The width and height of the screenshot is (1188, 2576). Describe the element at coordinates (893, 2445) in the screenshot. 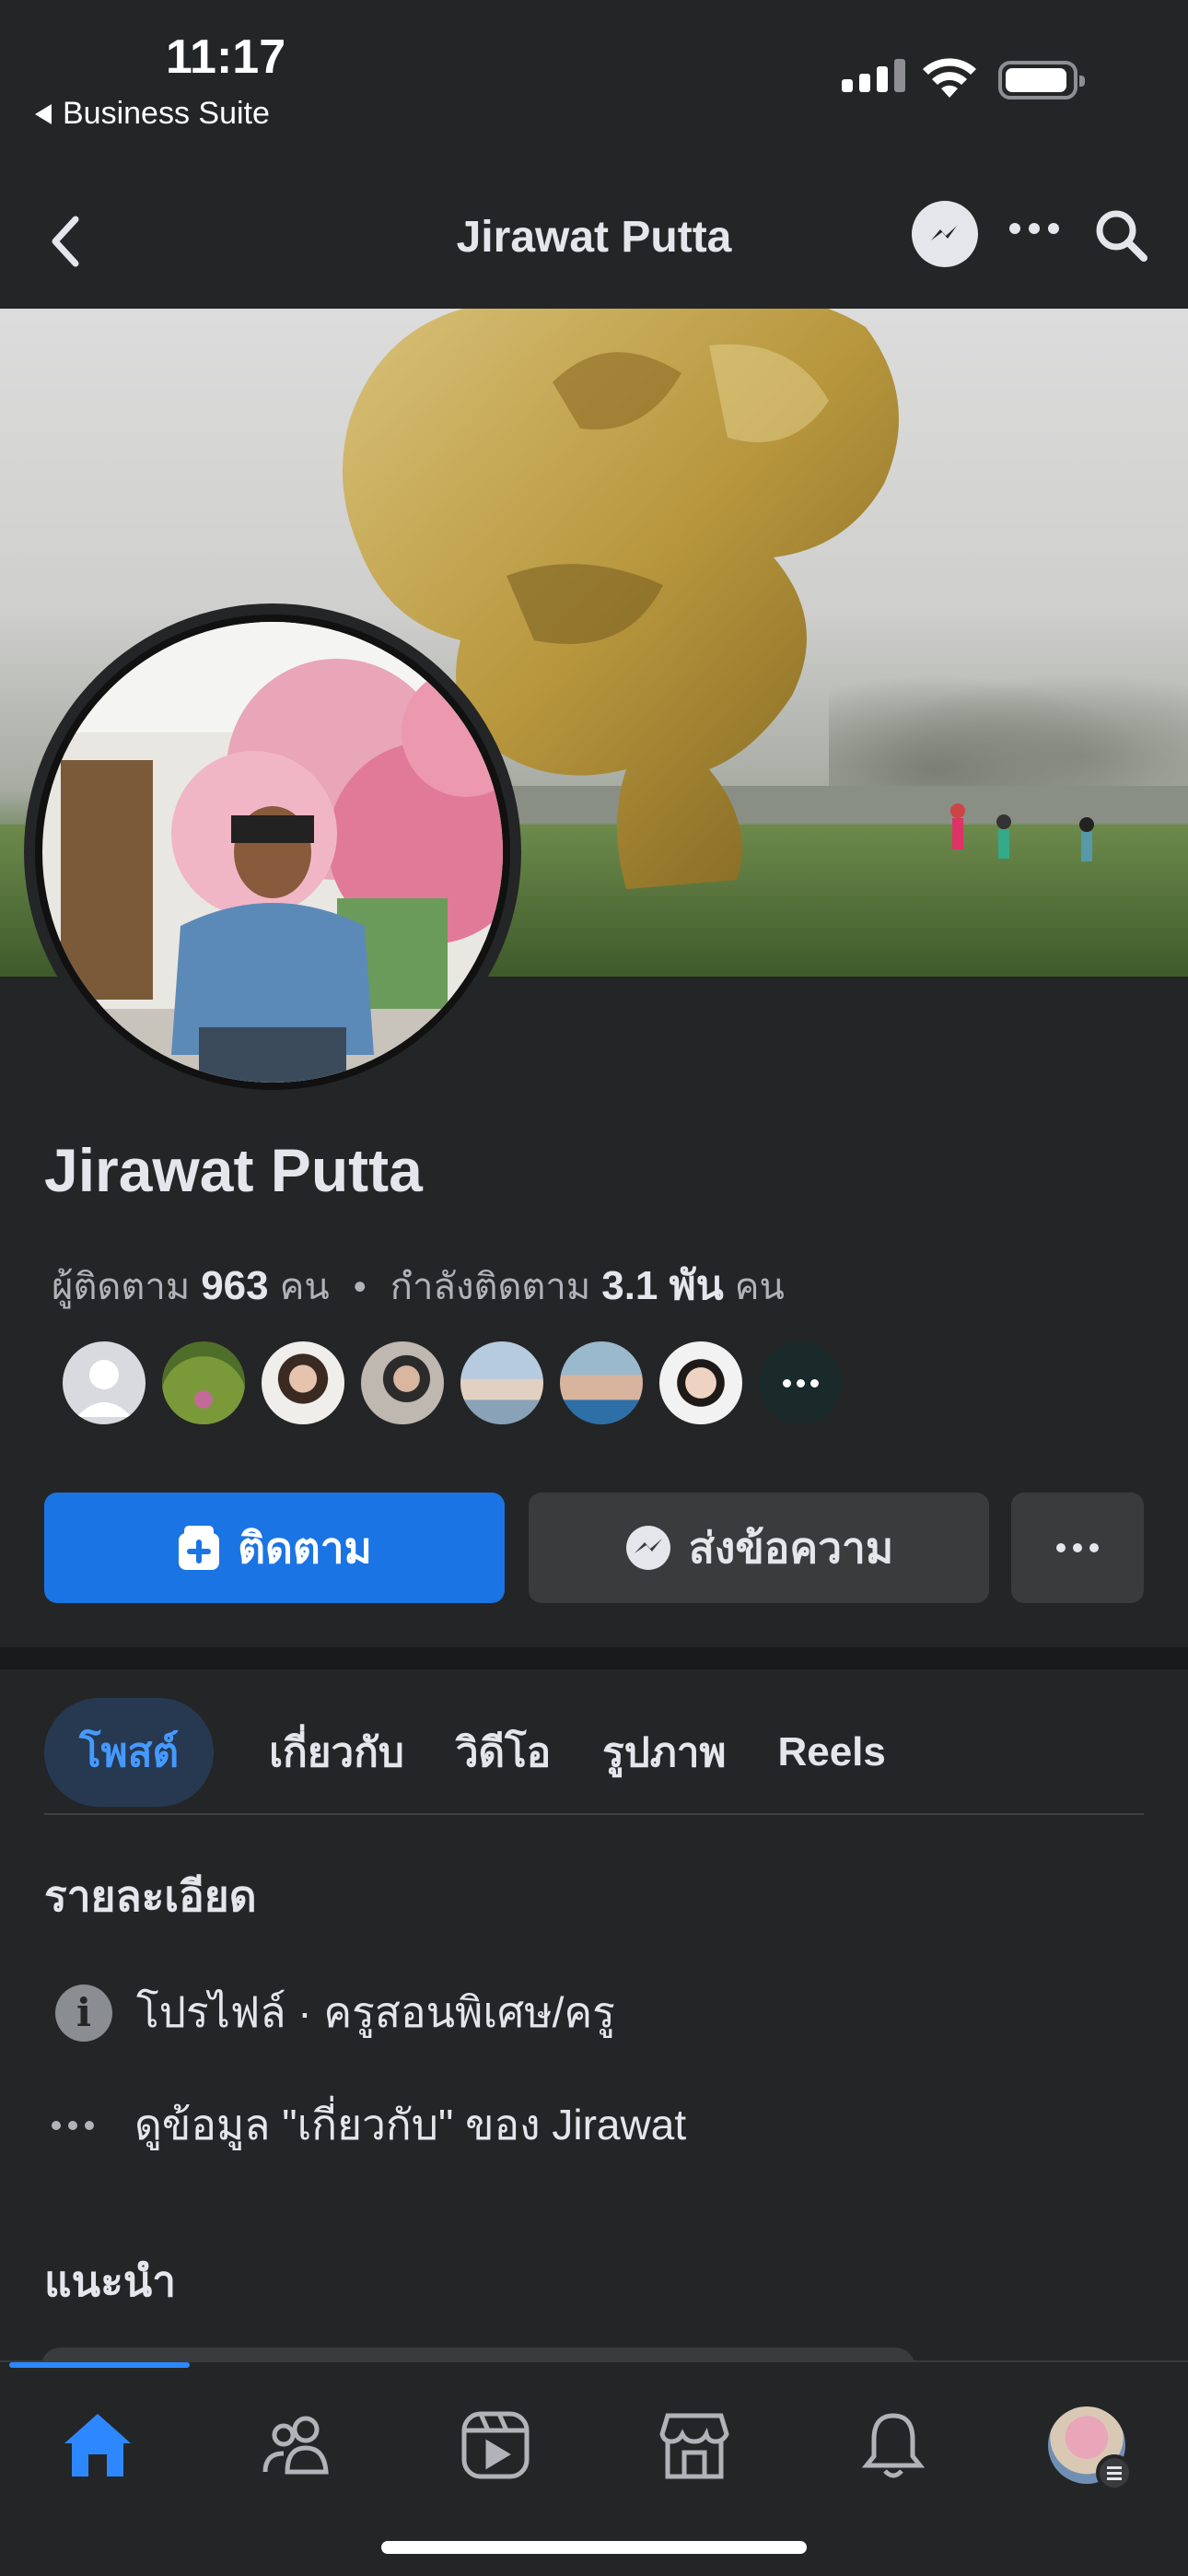

I see `notifications-icon` at that location.